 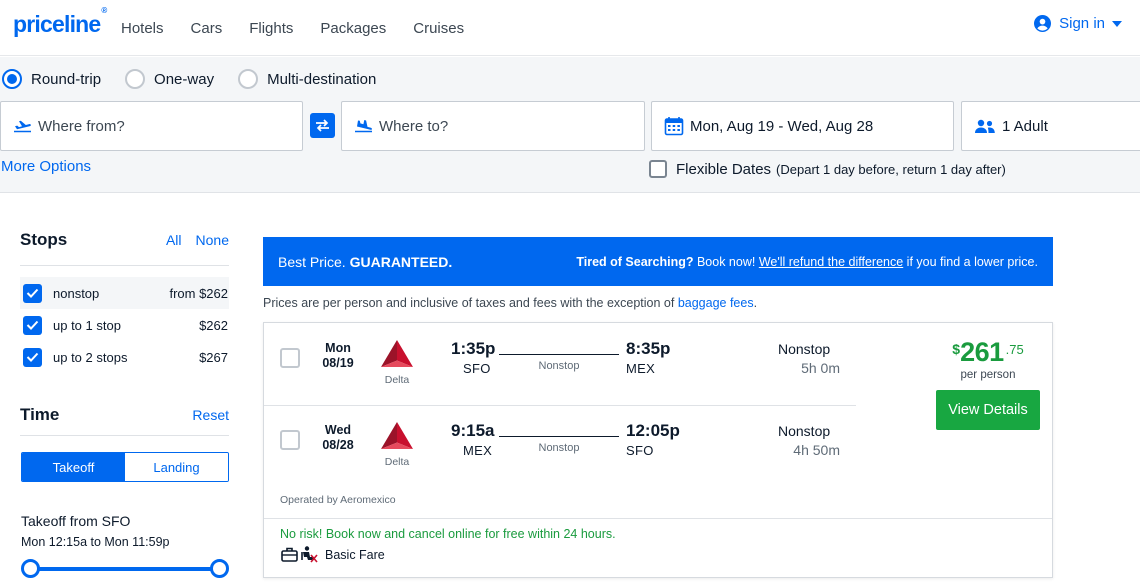 What do you see at coordinates (477, 368) in the screenshot?
I see `departure-airport: SFO` at bounding box center [477, 368].